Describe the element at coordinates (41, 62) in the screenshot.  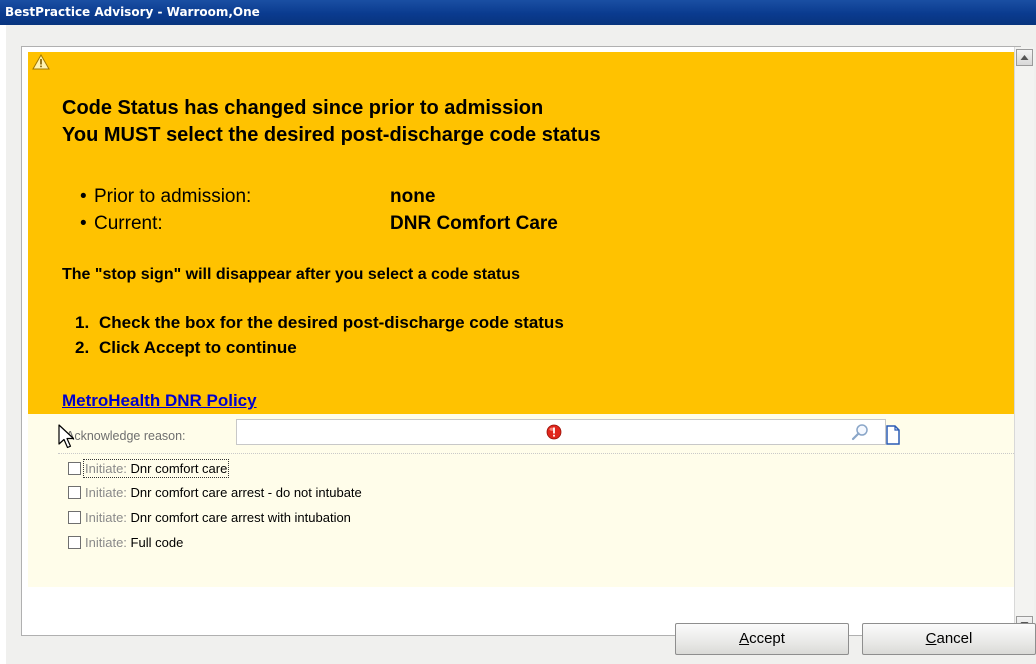
I see `warning-icon` at that location.